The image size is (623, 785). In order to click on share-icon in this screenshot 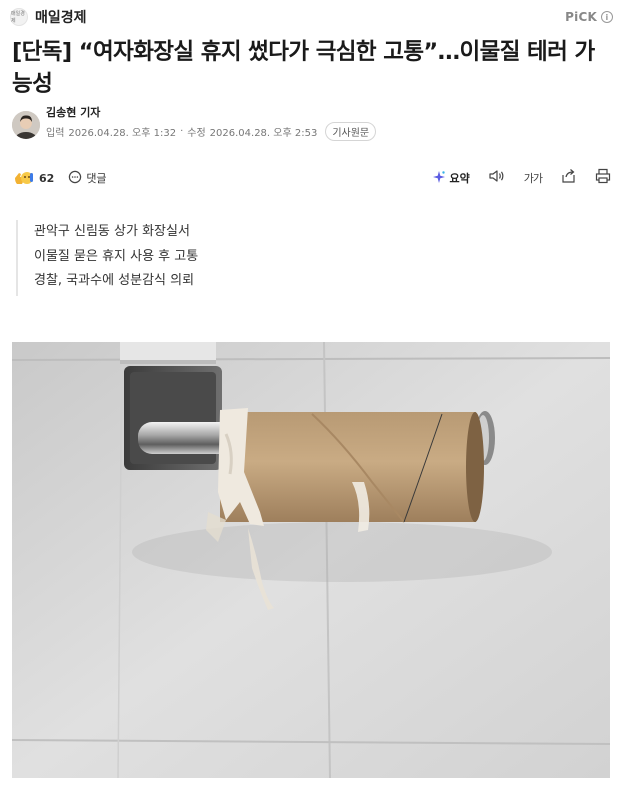, I will do `click(568, 178)`.